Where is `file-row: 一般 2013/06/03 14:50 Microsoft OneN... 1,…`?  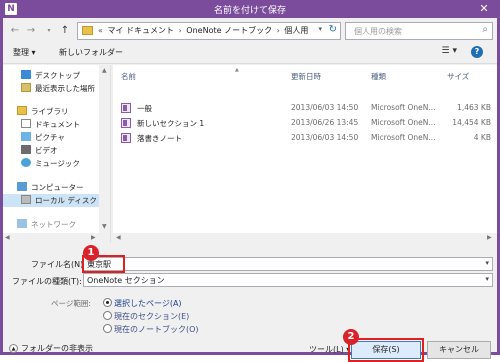 file-row: 一般 2013/06/03 14:50 Microsoft OneN... 1,… is located at coordinates (305, 108).